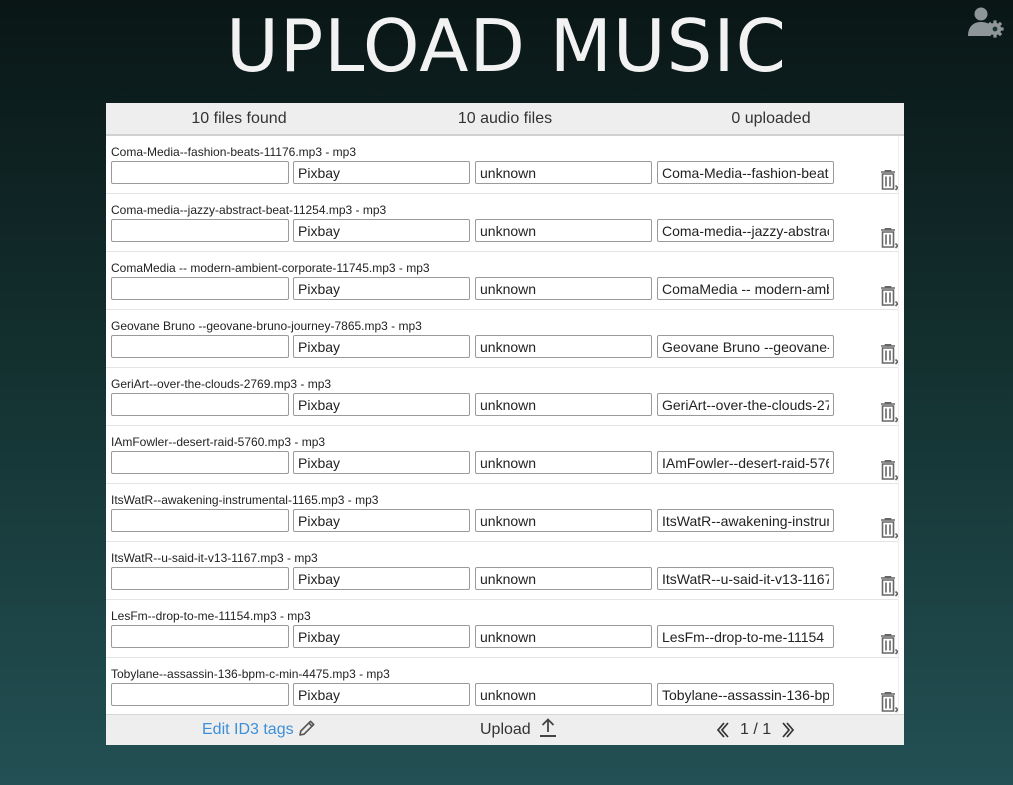 This screenshot has height=785, width=1013. I want to click on pencil-icon, so click(306, 728).